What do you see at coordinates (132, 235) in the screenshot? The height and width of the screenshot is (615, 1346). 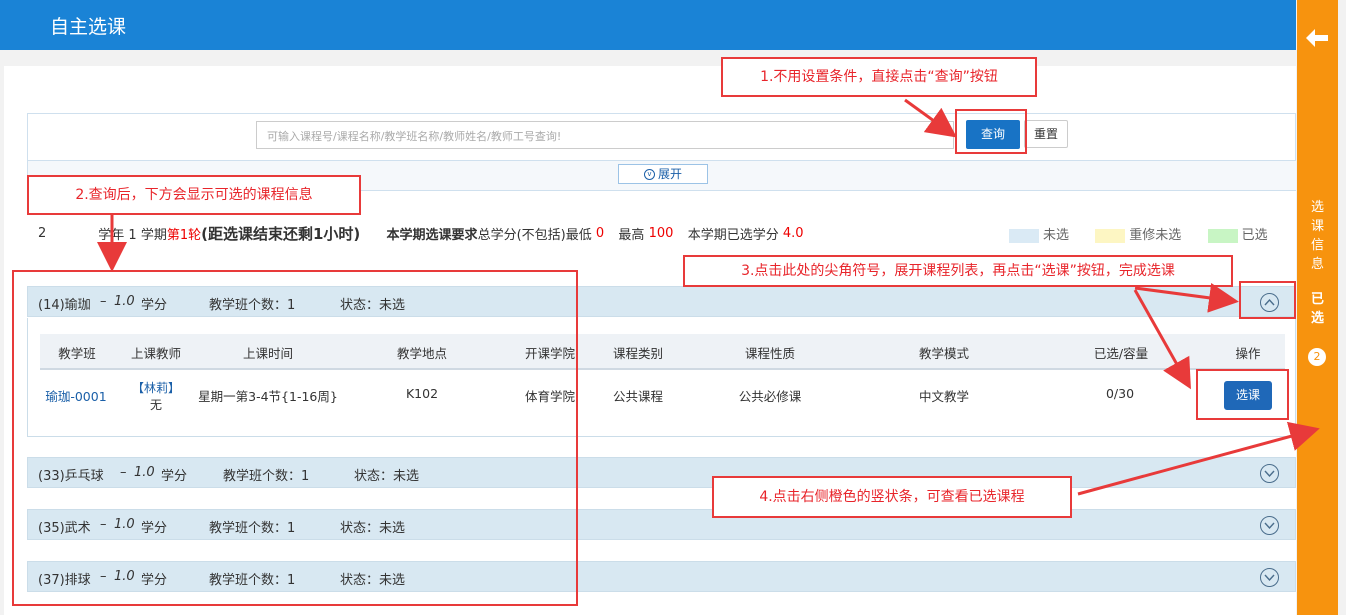 I see `term-text: 学年 1 学期` at bounding box center [132, 235].